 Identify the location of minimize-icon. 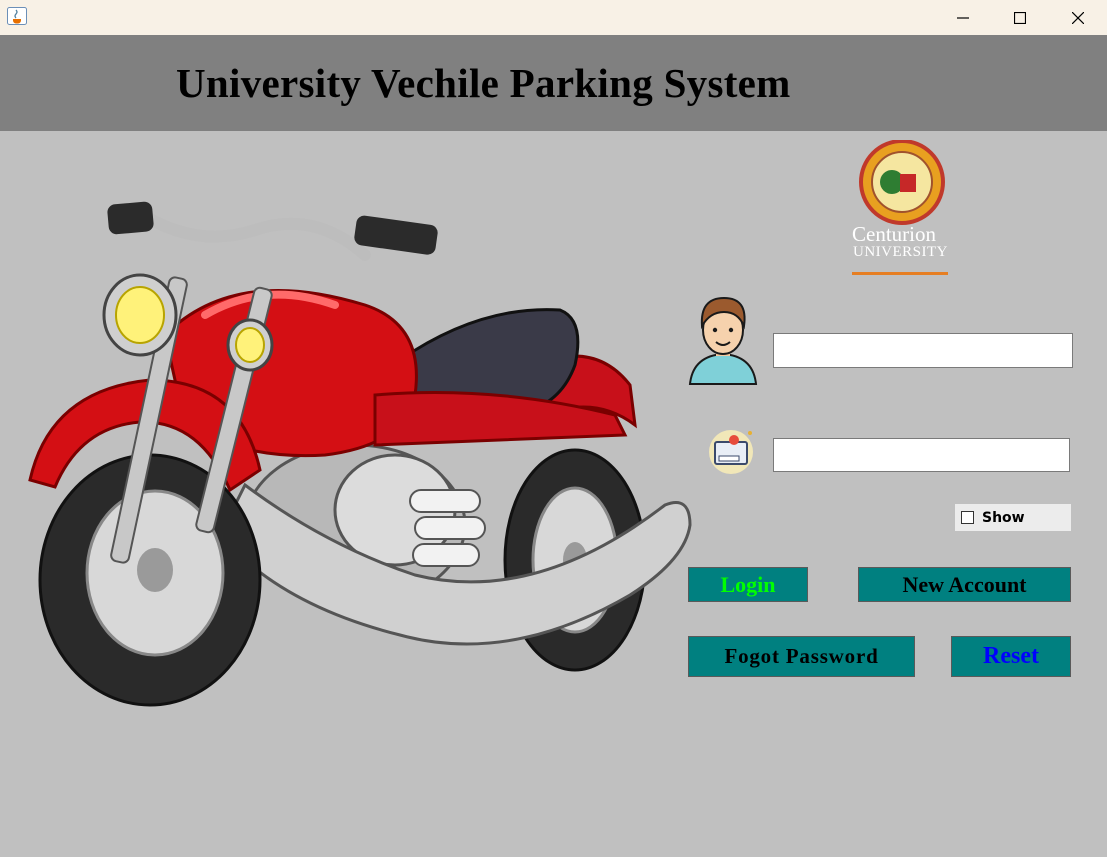
(963, 17).